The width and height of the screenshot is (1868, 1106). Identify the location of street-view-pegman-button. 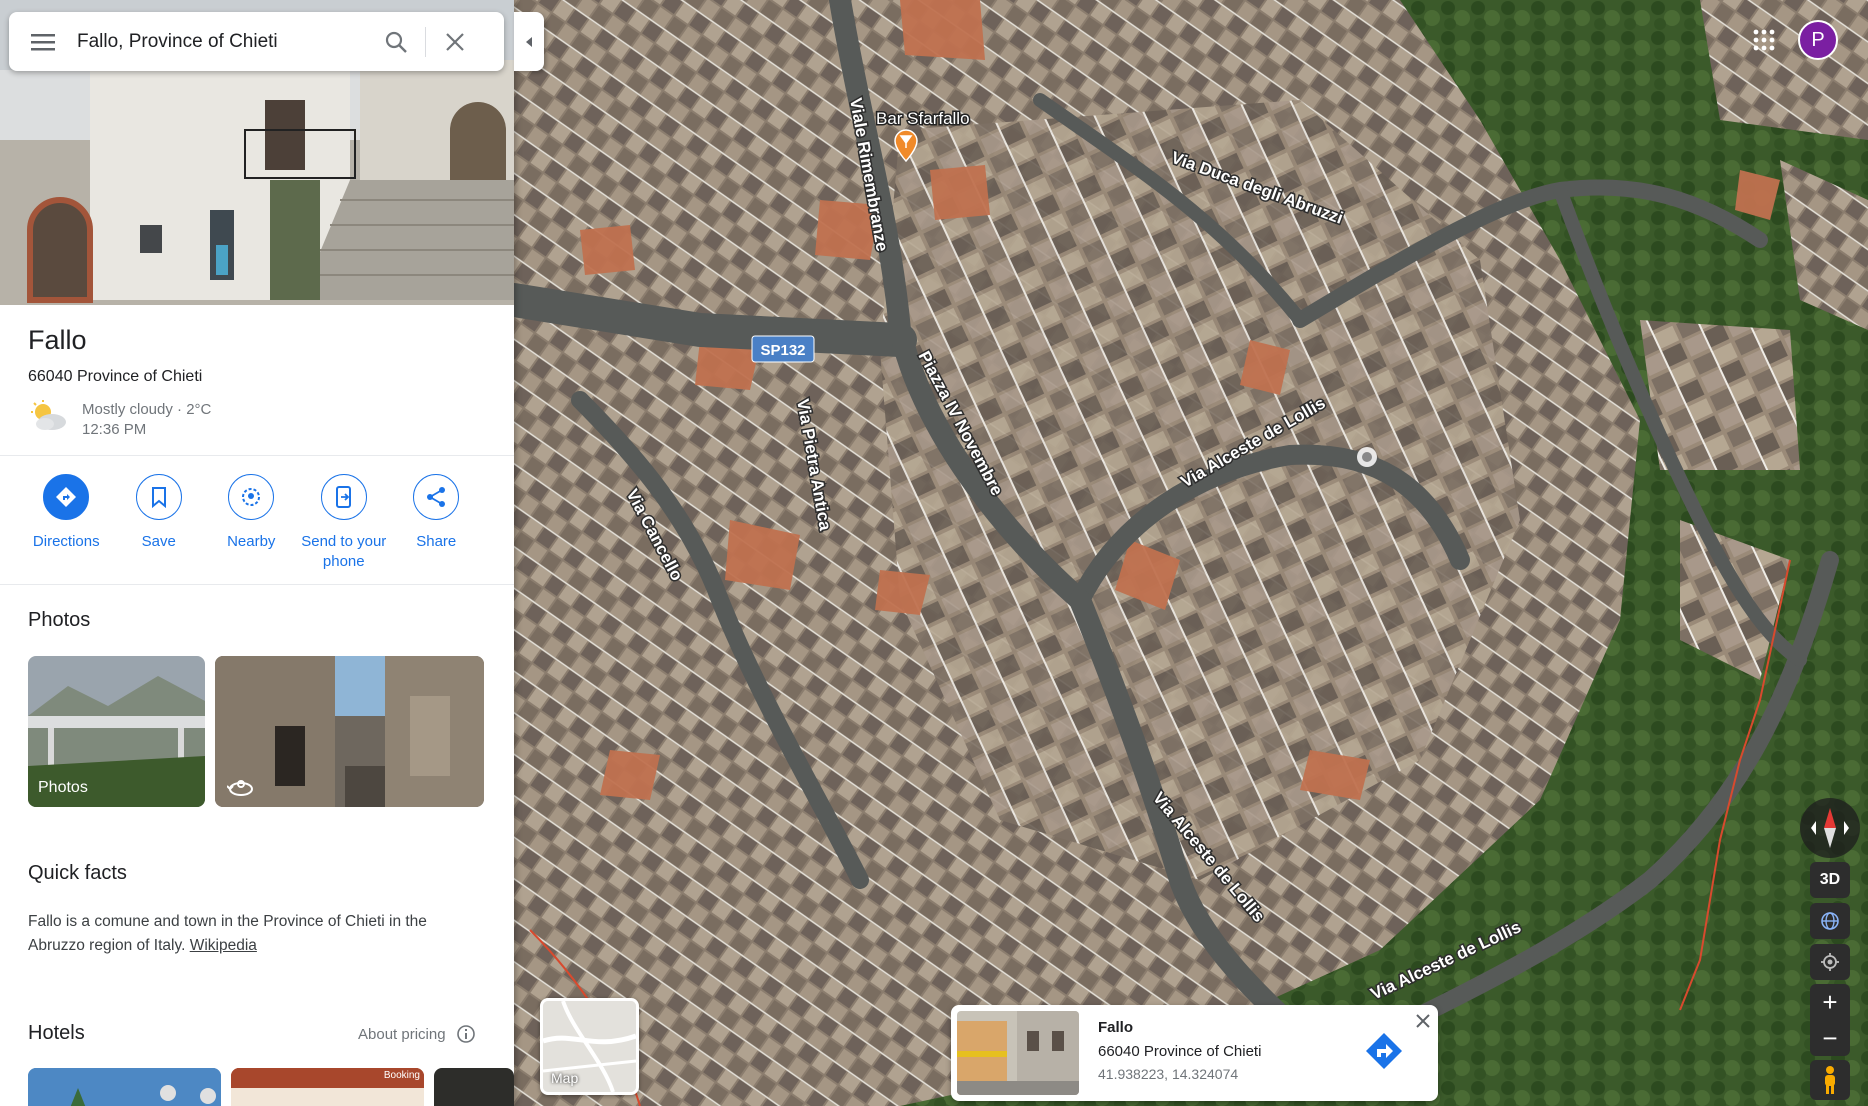
(1830, 1080).